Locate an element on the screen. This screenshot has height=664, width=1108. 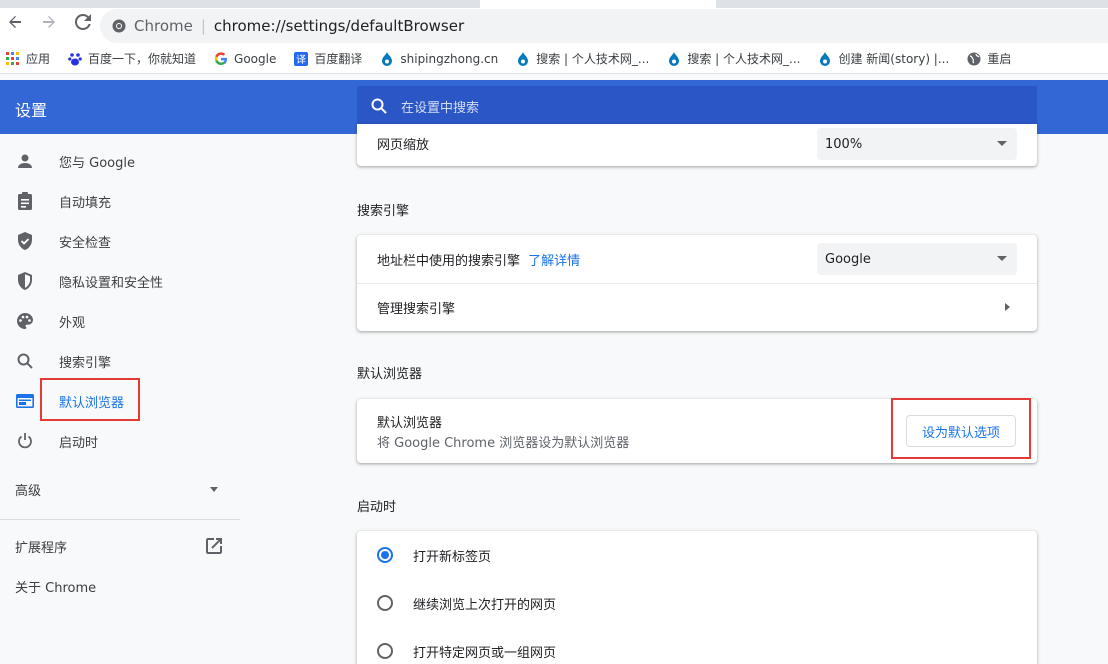
startup-card: 打开新标签页 继续浏览上次打开的网页 打开特定网页或一组网页 is located at coordinates (697, 597).